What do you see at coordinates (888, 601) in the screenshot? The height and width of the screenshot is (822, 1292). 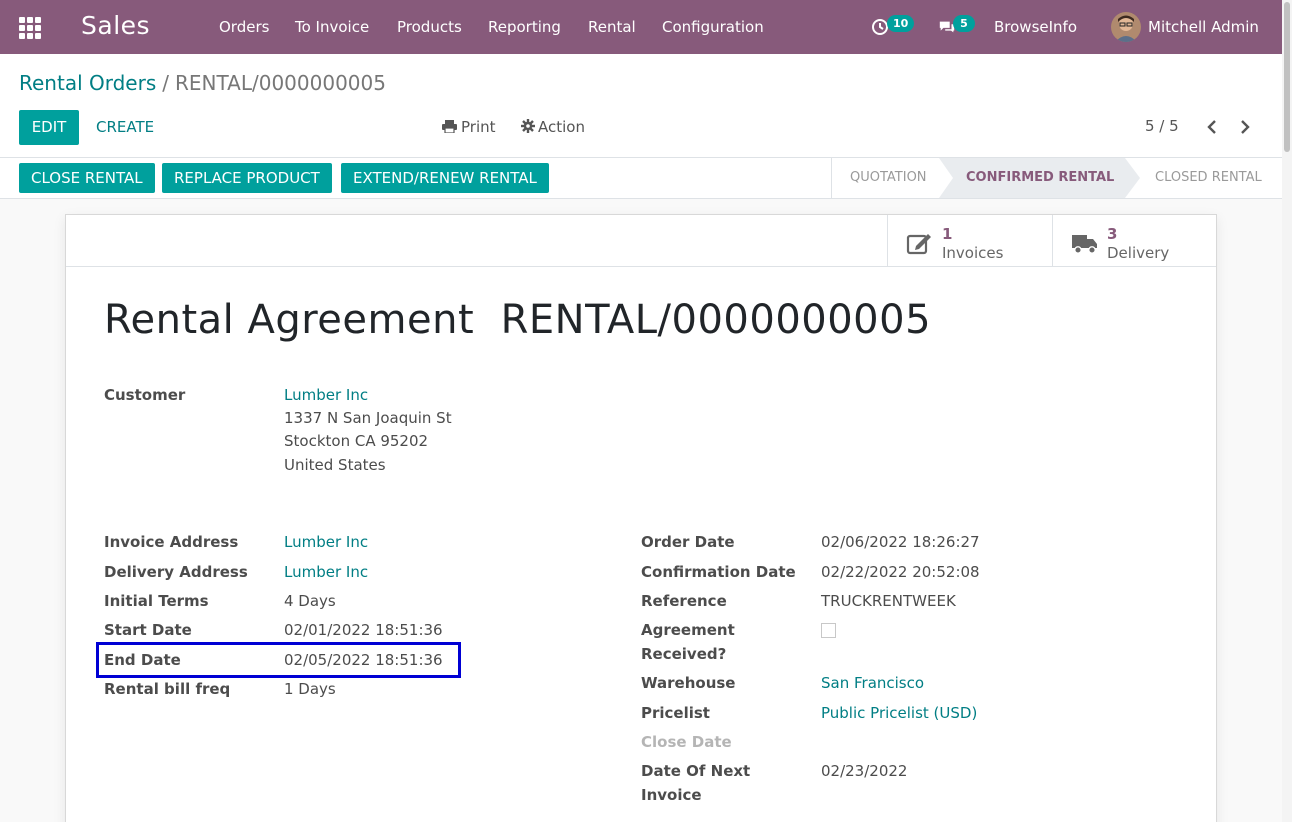 I see `reference-value: TRUCKRENTWEEK` at bounding box center [888, 601].